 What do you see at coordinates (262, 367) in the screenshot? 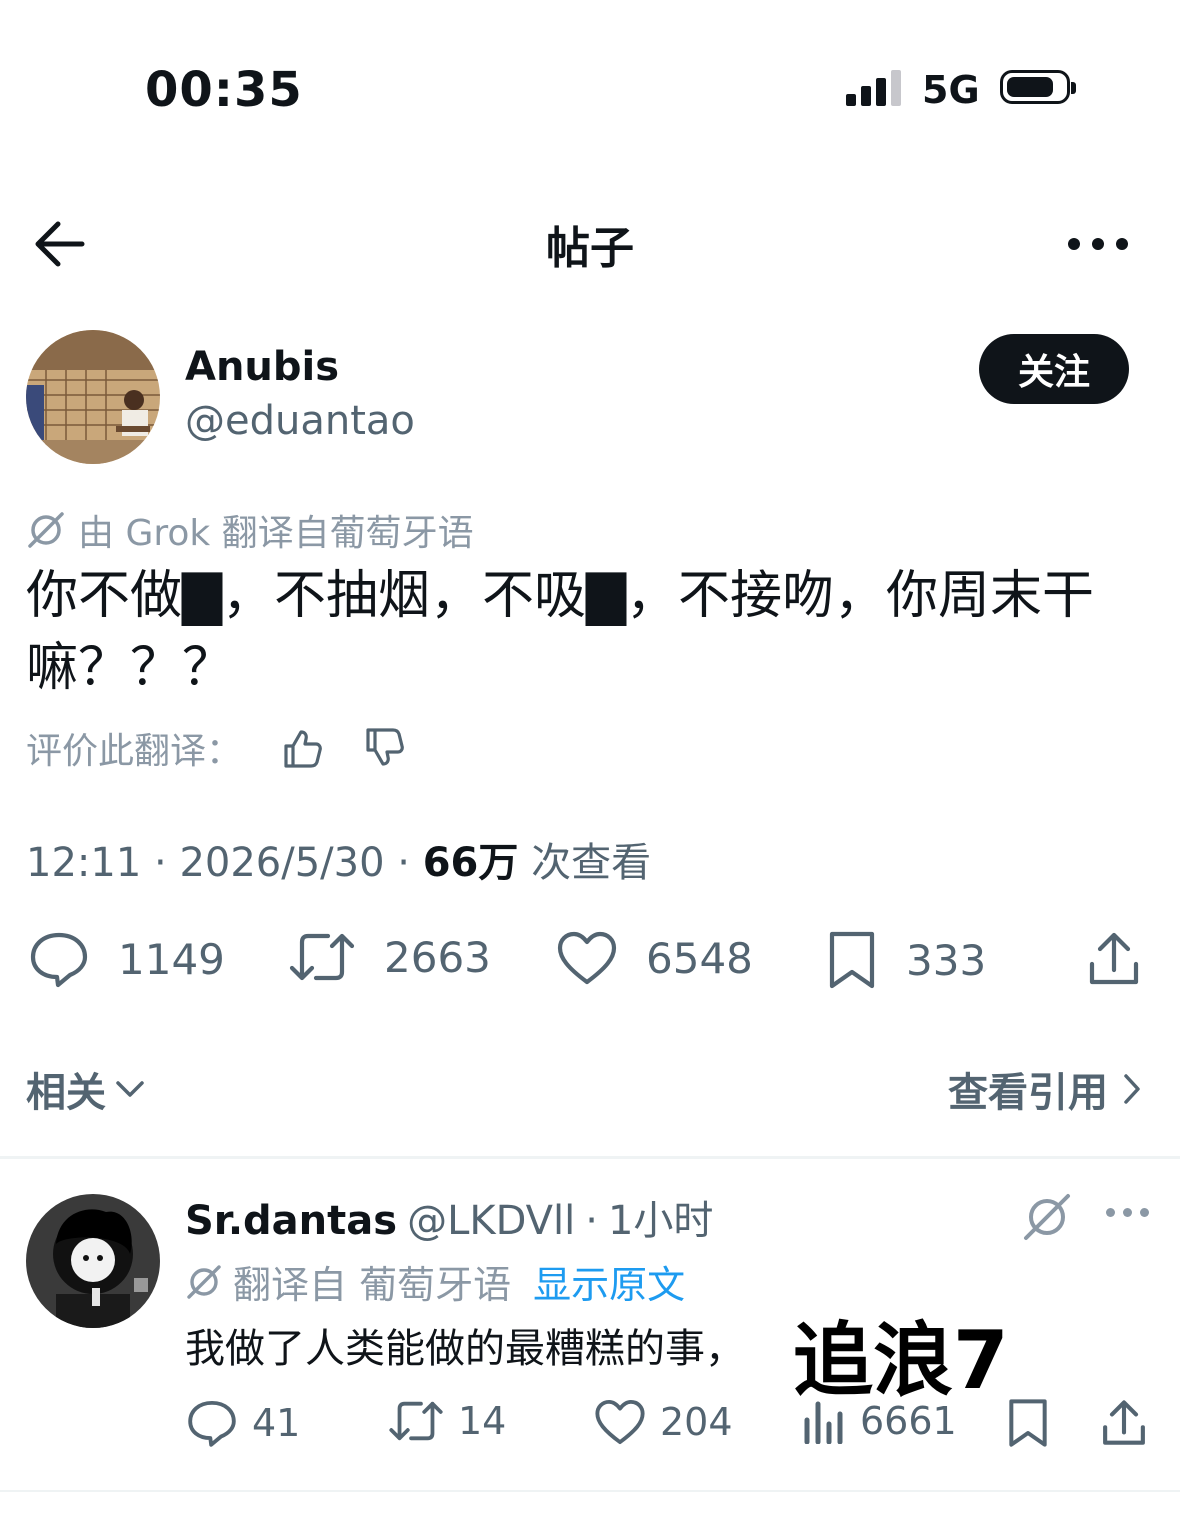
I see `author-name: Anubis` at bounding box center [262, 367].